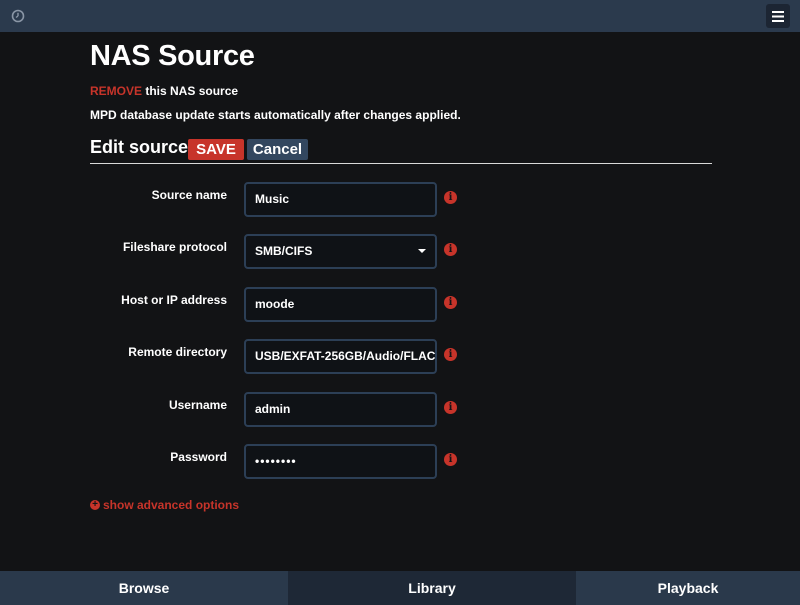 This screenshot has height=605, width=800. Describe the element at coordinates (197, 405) in the screenshot. I see `username-label: Username` at that location.